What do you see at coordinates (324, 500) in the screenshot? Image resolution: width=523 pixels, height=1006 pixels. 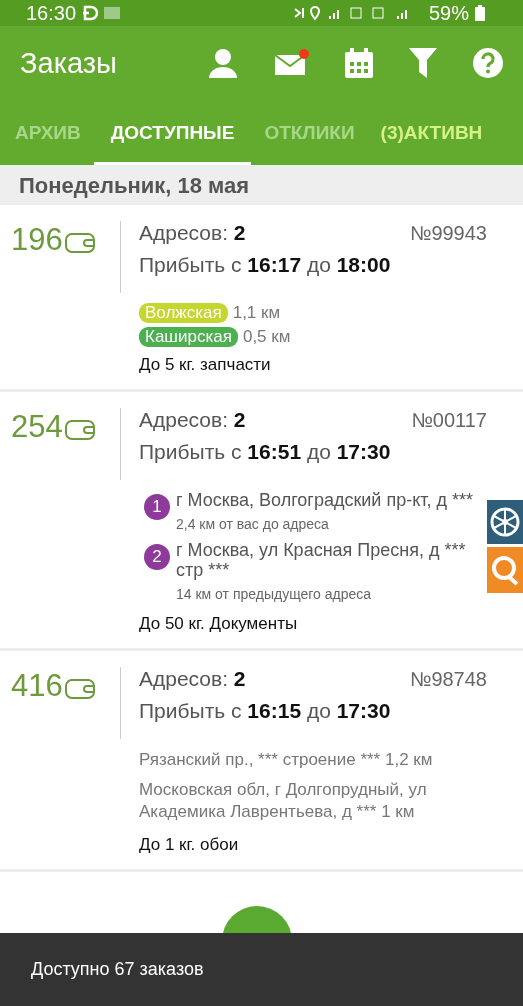 I see `address-text: г Москва, Волгоградский пр-кт, д ***` at bounding box center [324, 500].